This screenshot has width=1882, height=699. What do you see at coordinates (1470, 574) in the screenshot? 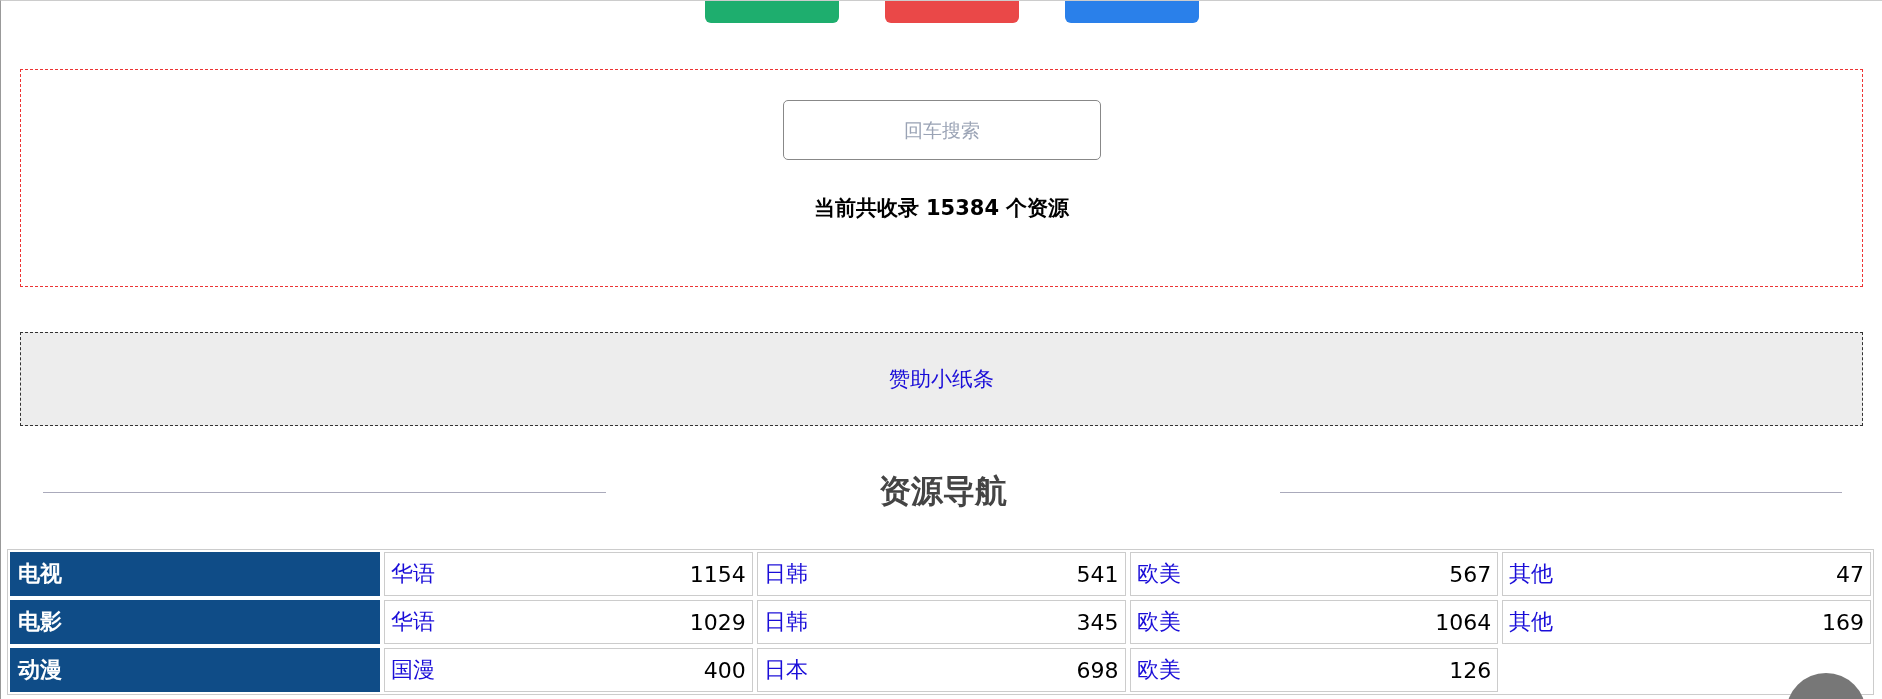
I see `count-text: 567` at bounding box center [1470, 574].